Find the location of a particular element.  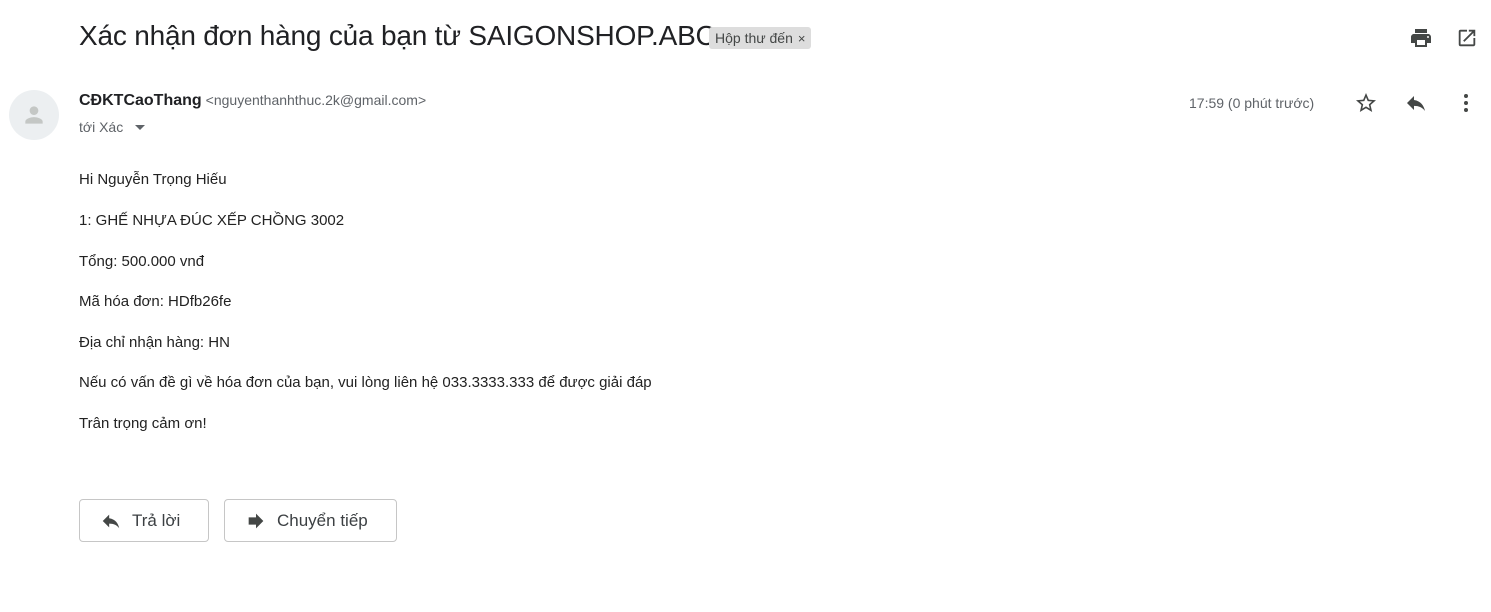

sender-avatar is located at coordinates (34, 115).